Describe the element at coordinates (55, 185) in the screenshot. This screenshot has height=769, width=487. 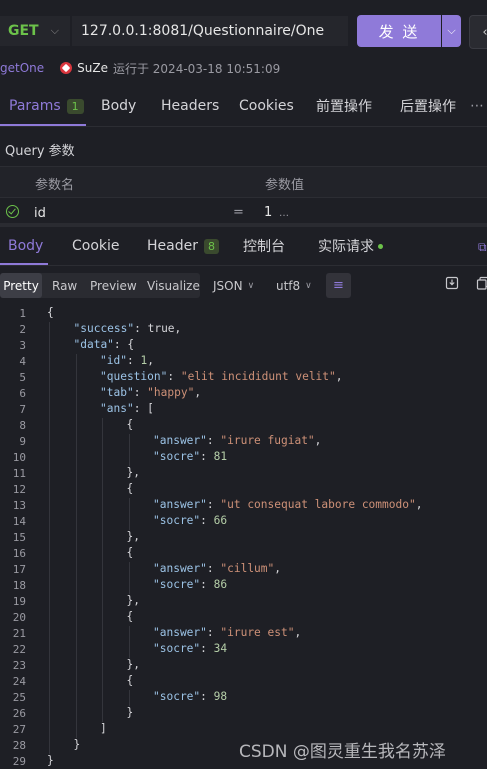
I see `column-header-name: 参数名` at that location.